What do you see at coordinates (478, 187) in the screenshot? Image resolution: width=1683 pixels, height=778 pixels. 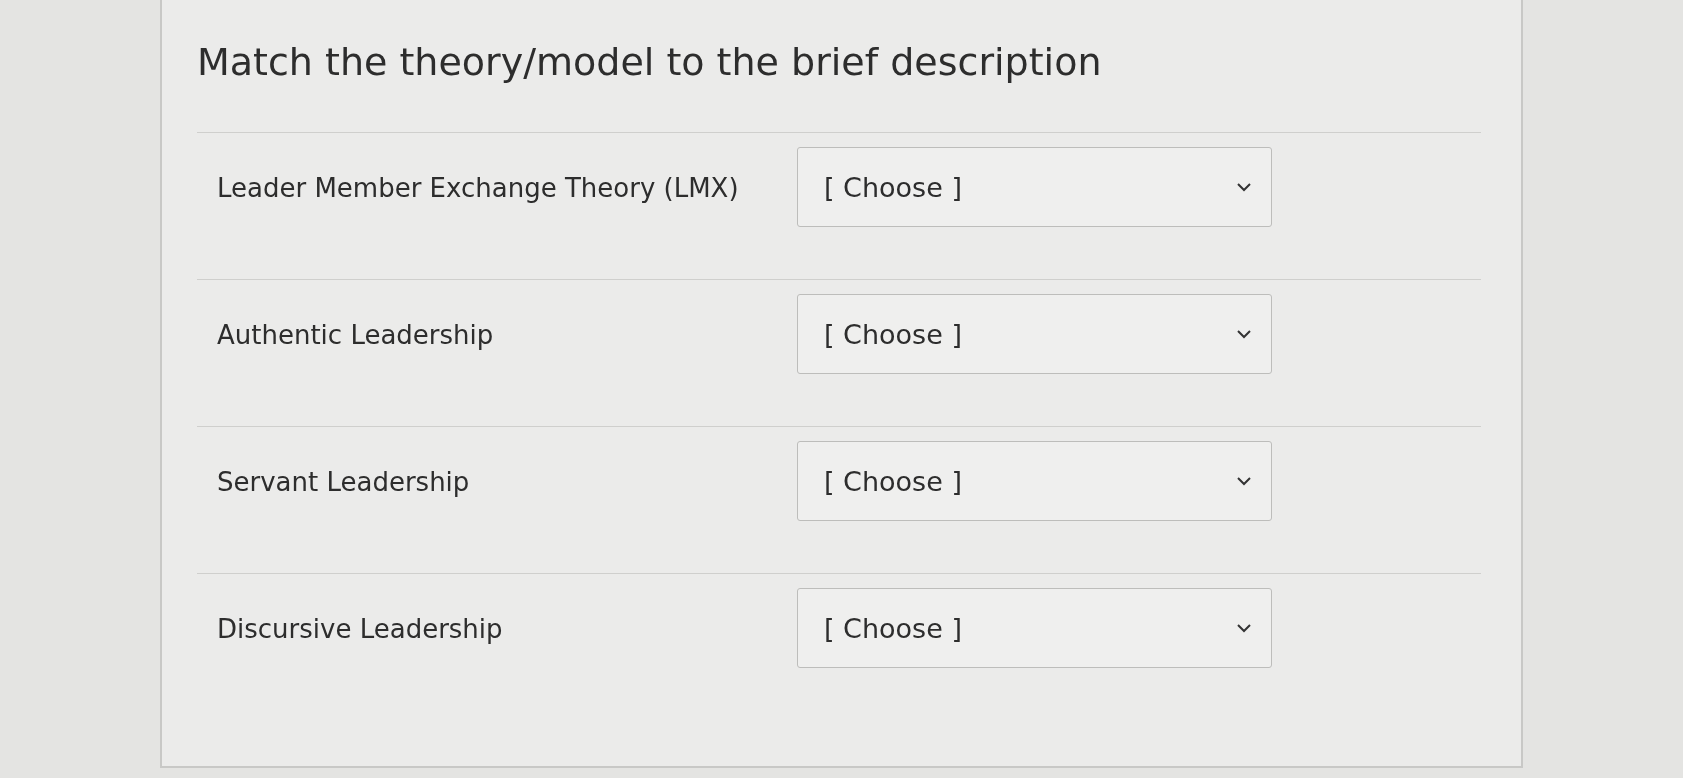 I see `answer-label: Leader Member Exchange Theory (LMX)` at bounding box center [478, 187].